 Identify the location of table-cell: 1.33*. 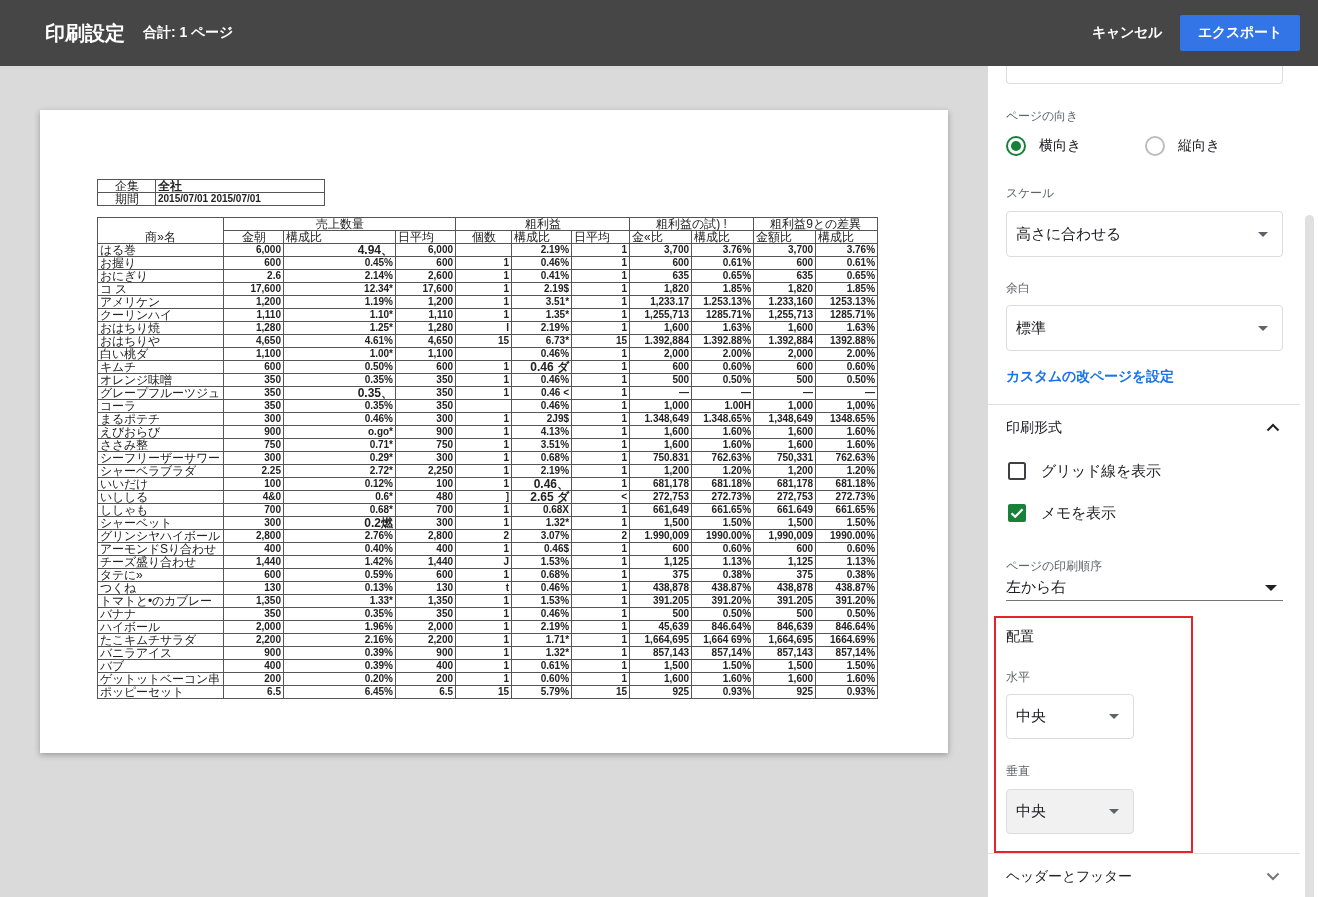
(339, 601).